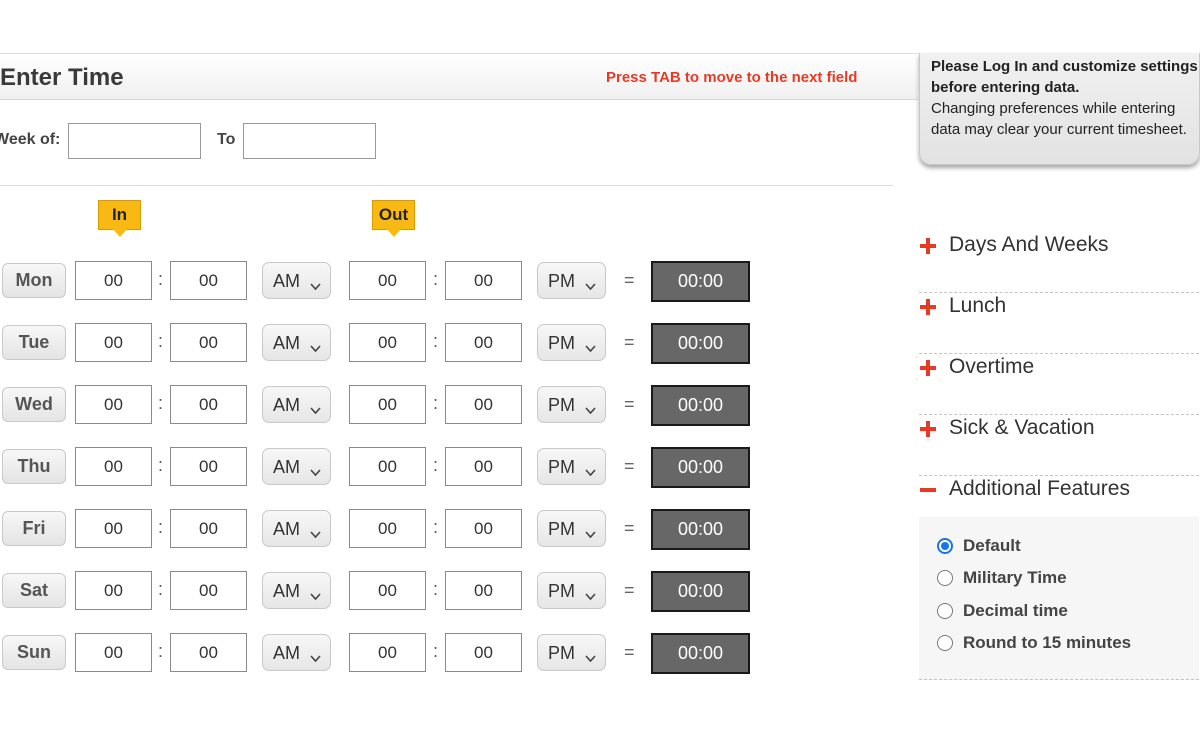  What do you see at coordinates (34, 342) in the screenshot?
I see `day-button-tue: Tue` at bounding box center [34, 342].